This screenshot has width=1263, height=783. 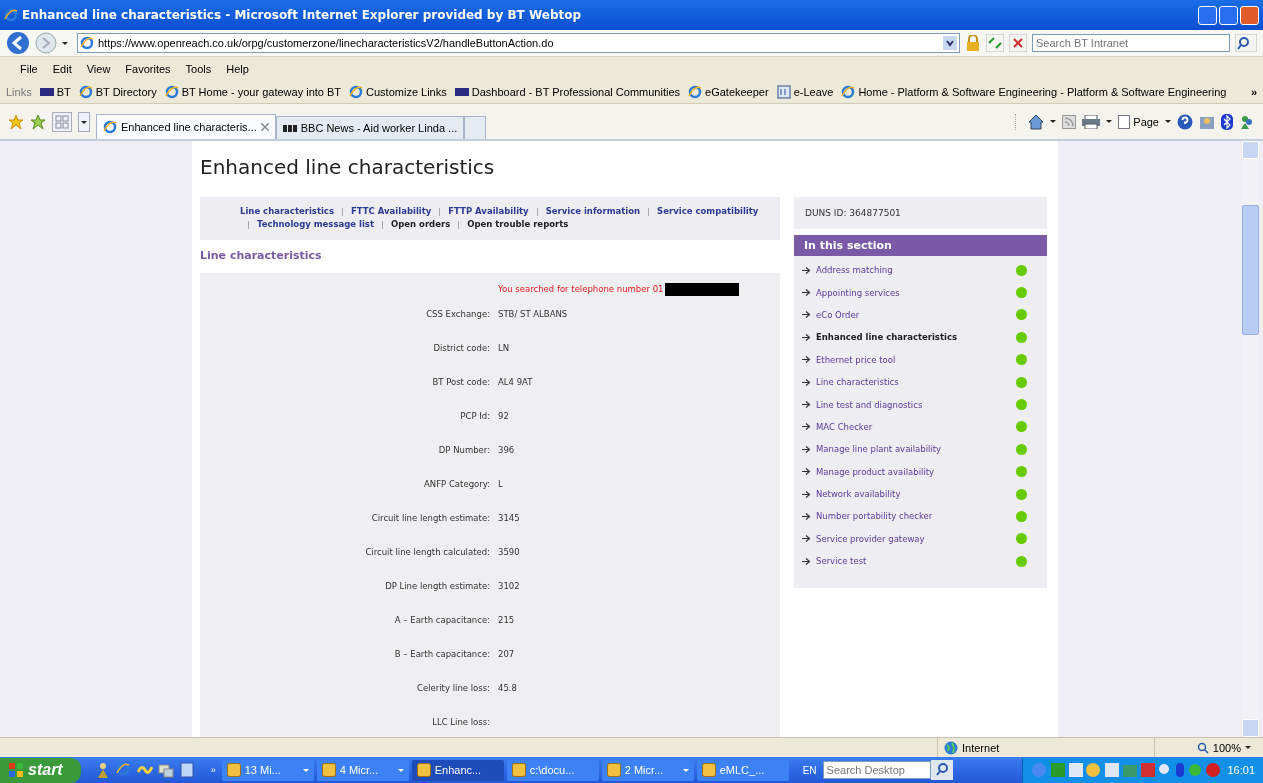 What do you see at coordinates (391, 211) in the screenshot?
I see `nav-link: FTTC Availability` at bounding box center [391, 211].